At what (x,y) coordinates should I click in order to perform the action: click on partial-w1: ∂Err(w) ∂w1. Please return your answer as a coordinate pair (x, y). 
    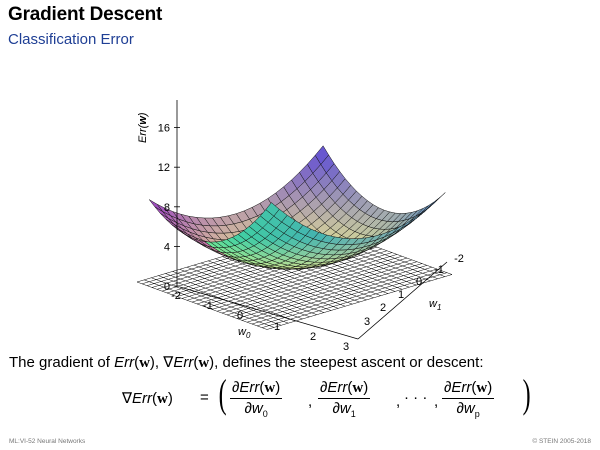
    Looking at the image, I should click on (344, 399).